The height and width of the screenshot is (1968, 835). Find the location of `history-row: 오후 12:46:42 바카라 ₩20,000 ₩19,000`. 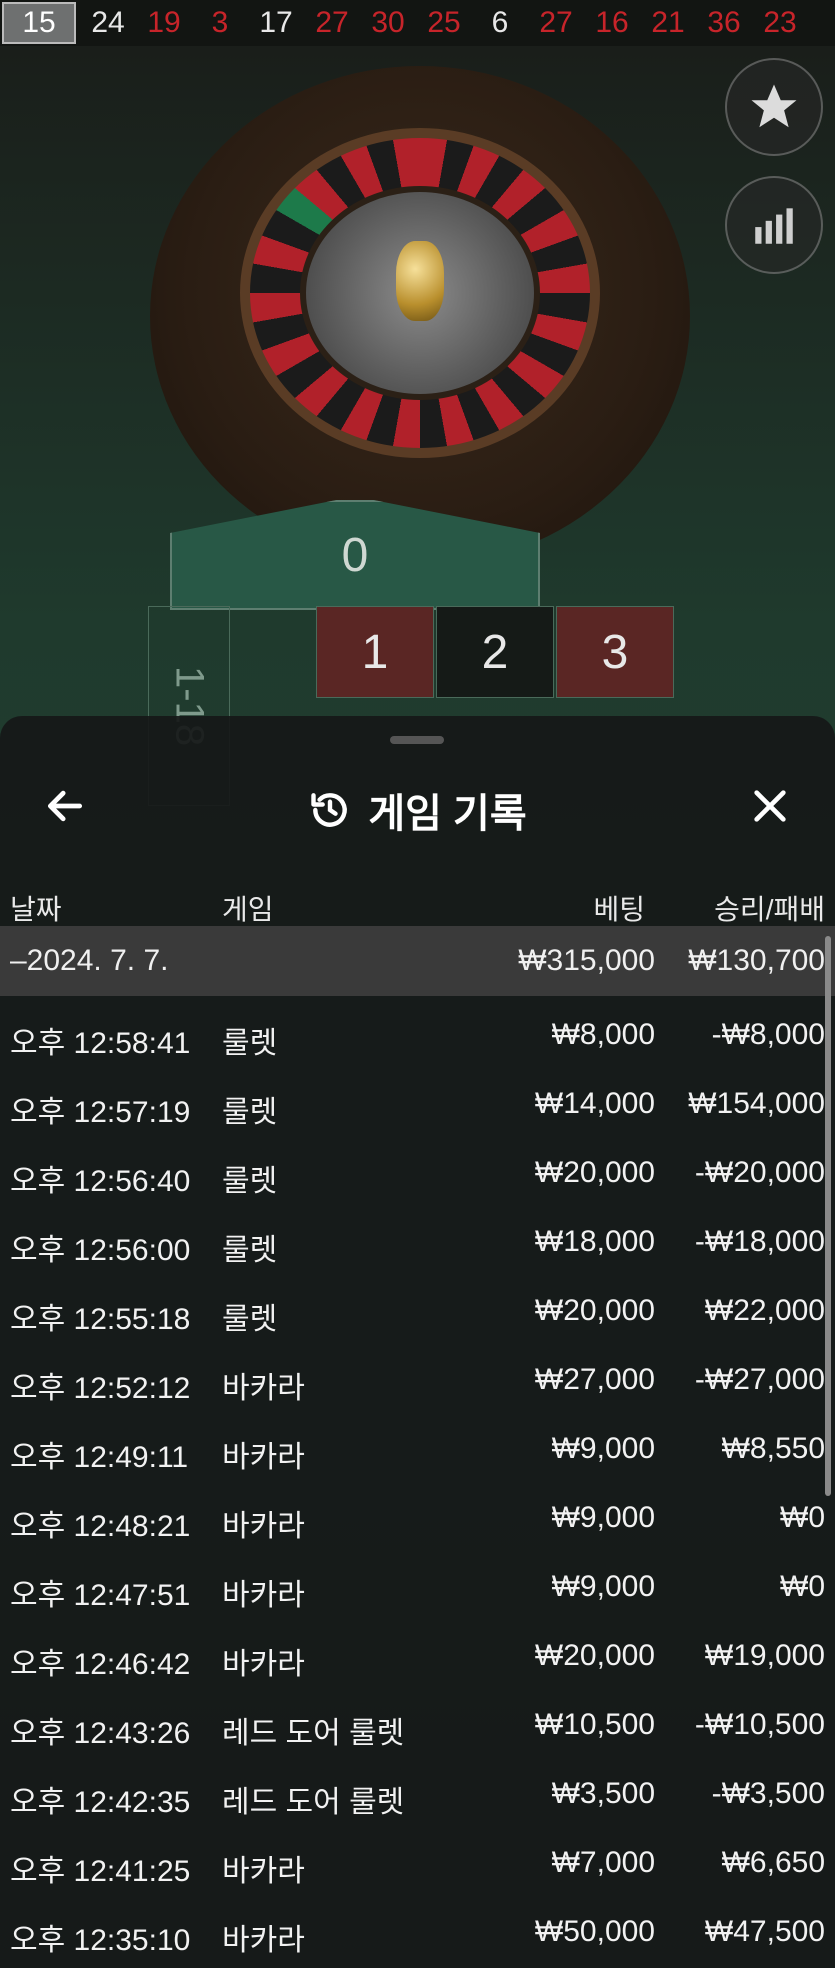

history-row: 오후 12:46:42 바카라 ₩20,000 ₩19,000 is located at coordinates (417, 1656).